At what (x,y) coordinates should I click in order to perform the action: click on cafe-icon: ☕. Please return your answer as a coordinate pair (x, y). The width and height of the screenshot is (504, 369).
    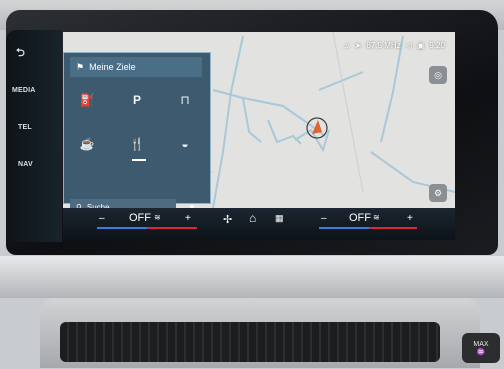
    Looking at the image, I should click on (87, 144).